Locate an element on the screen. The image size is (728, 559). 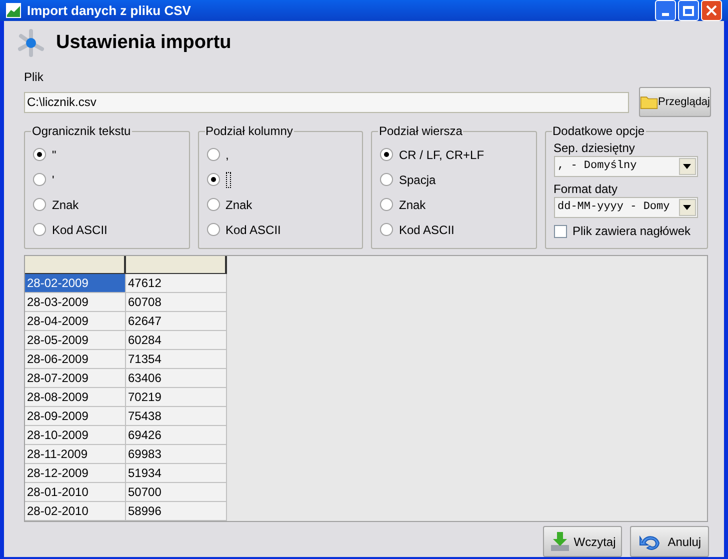
chart-icon is located at coordinates (13, 10).